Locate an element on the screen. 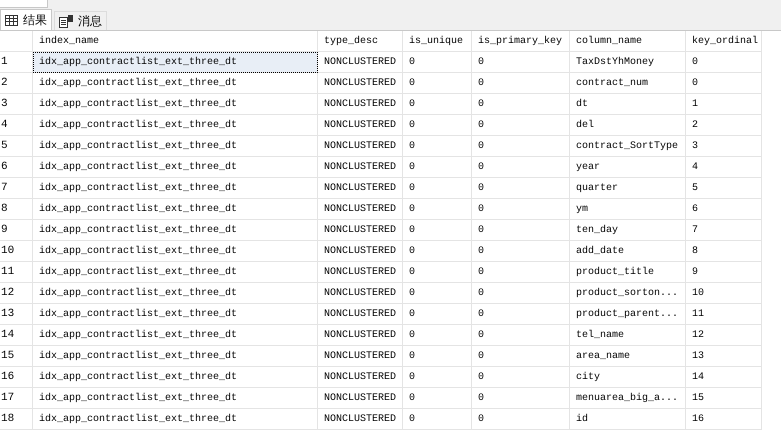 The height and width of the screenshot is (438, 781). table-cell: year is located at coordinates (628, 167).